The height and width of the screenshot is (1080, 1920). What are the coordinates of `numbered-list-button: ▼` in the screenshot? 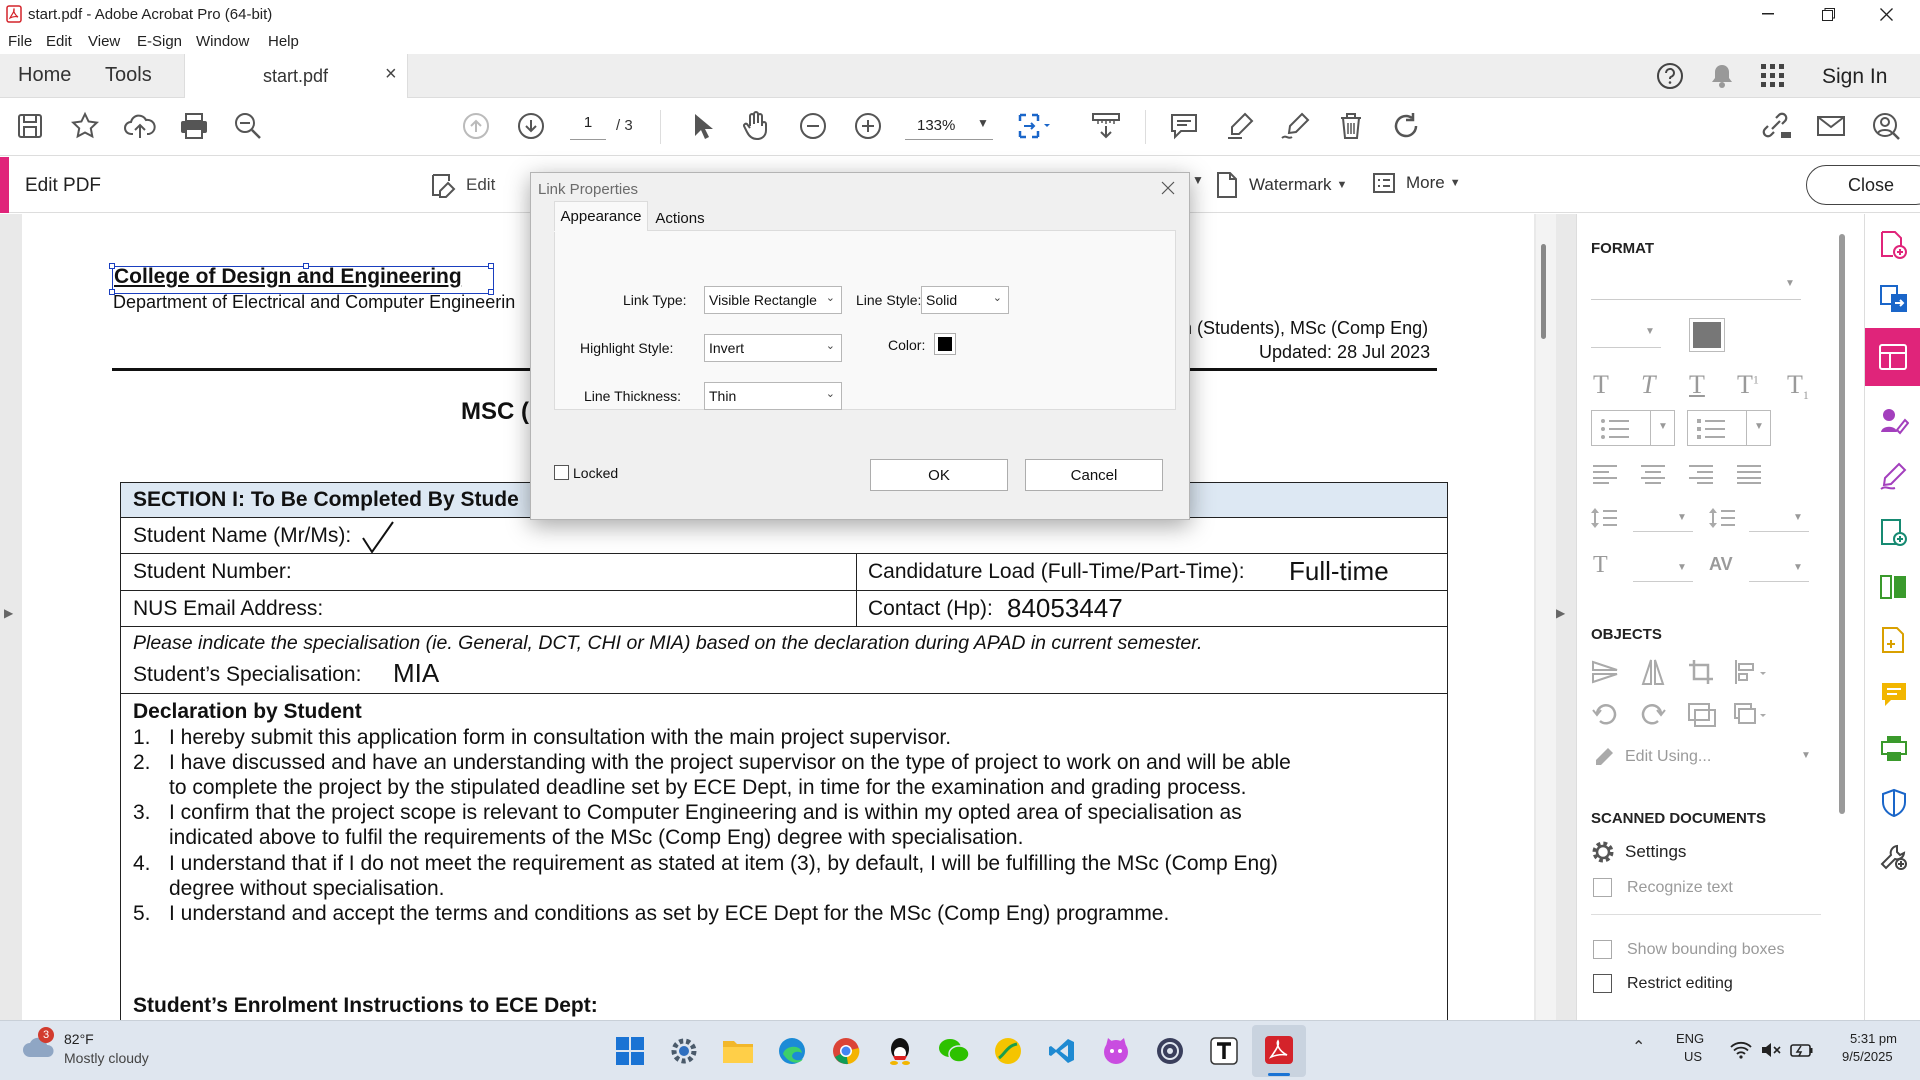 It's located at (1729, 428).